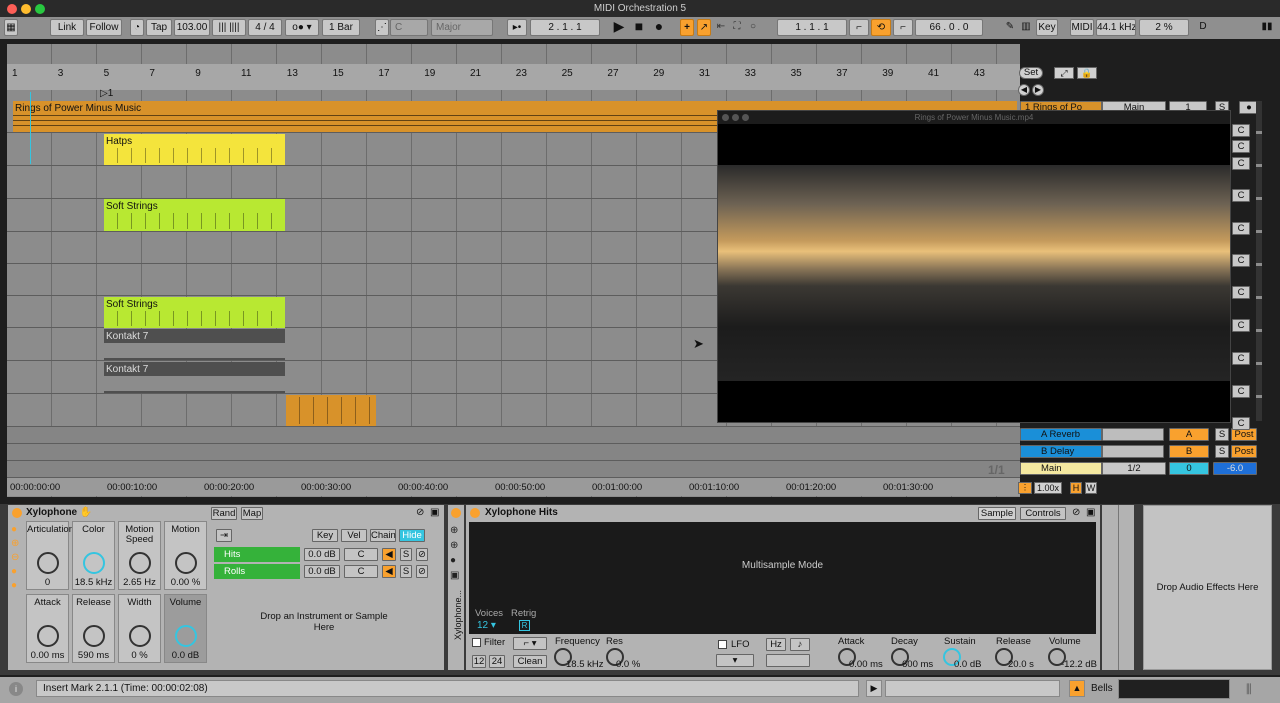 This screenshot has width=1280, height=703. I want to click on filter-slope-24: 24, so click(497, 661).